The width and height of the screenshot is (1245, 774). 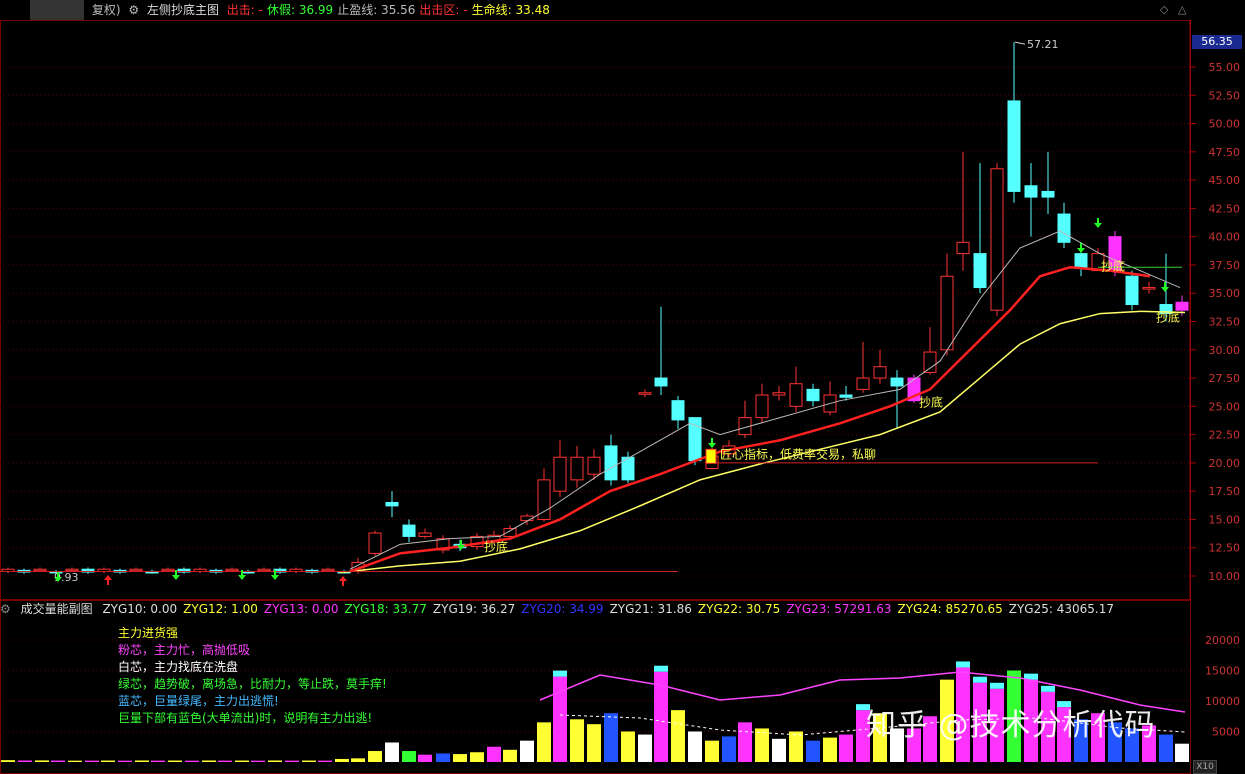 What do you see at coordinates (1225, 322) in the screenshot?
I see `price-tick-label: 32.50` at bounding box center [1225, 322].